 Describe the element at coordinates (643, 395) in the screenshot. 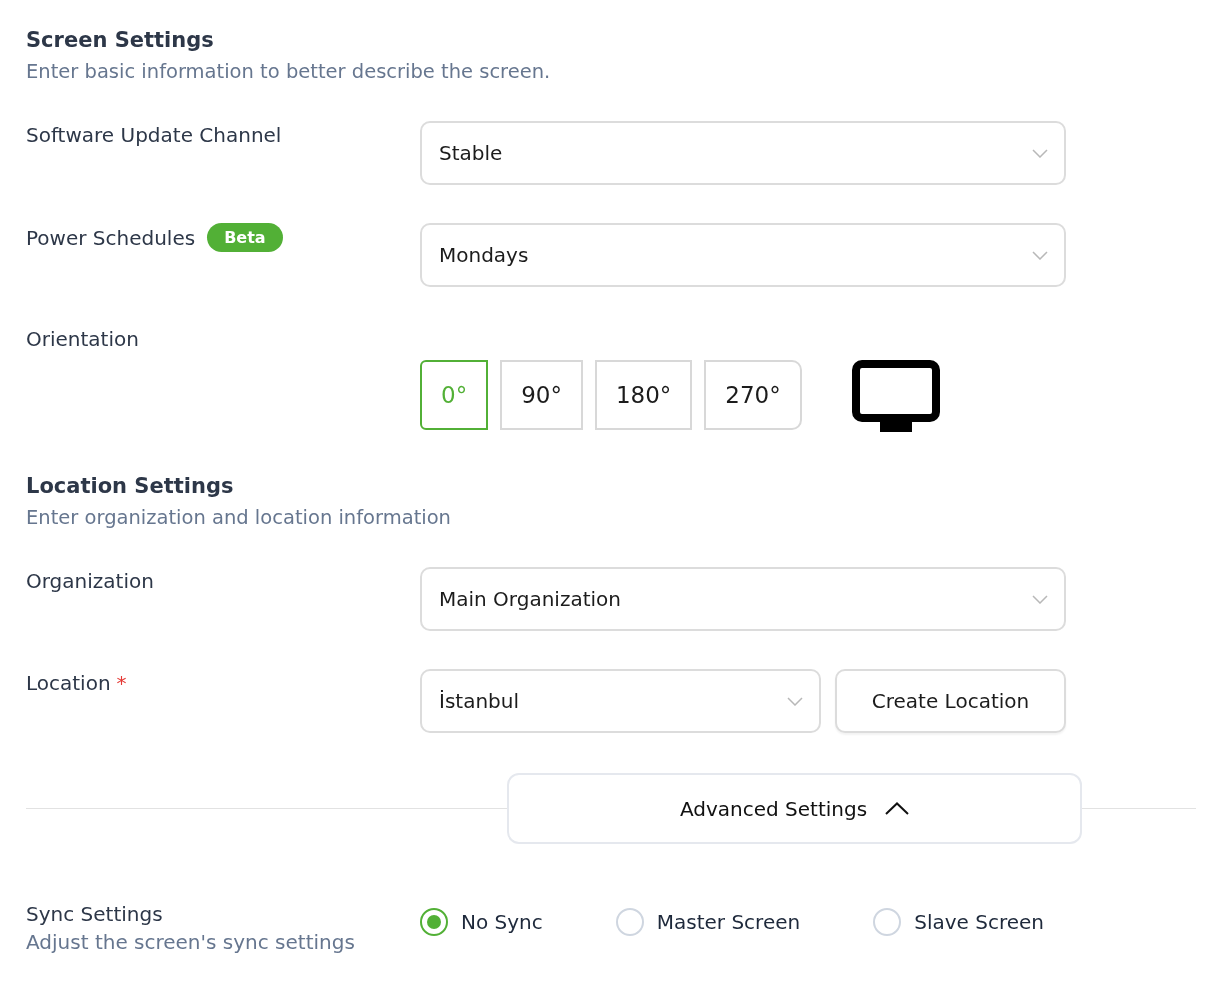

I see `orientation-option: 180°` at that location.